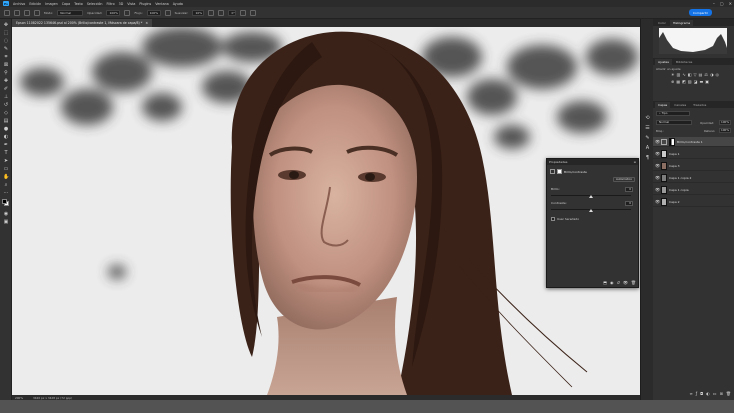  Describe the element at coordinates (37, 12) in the screenshot. I see `brush-settings-icon` at that location.